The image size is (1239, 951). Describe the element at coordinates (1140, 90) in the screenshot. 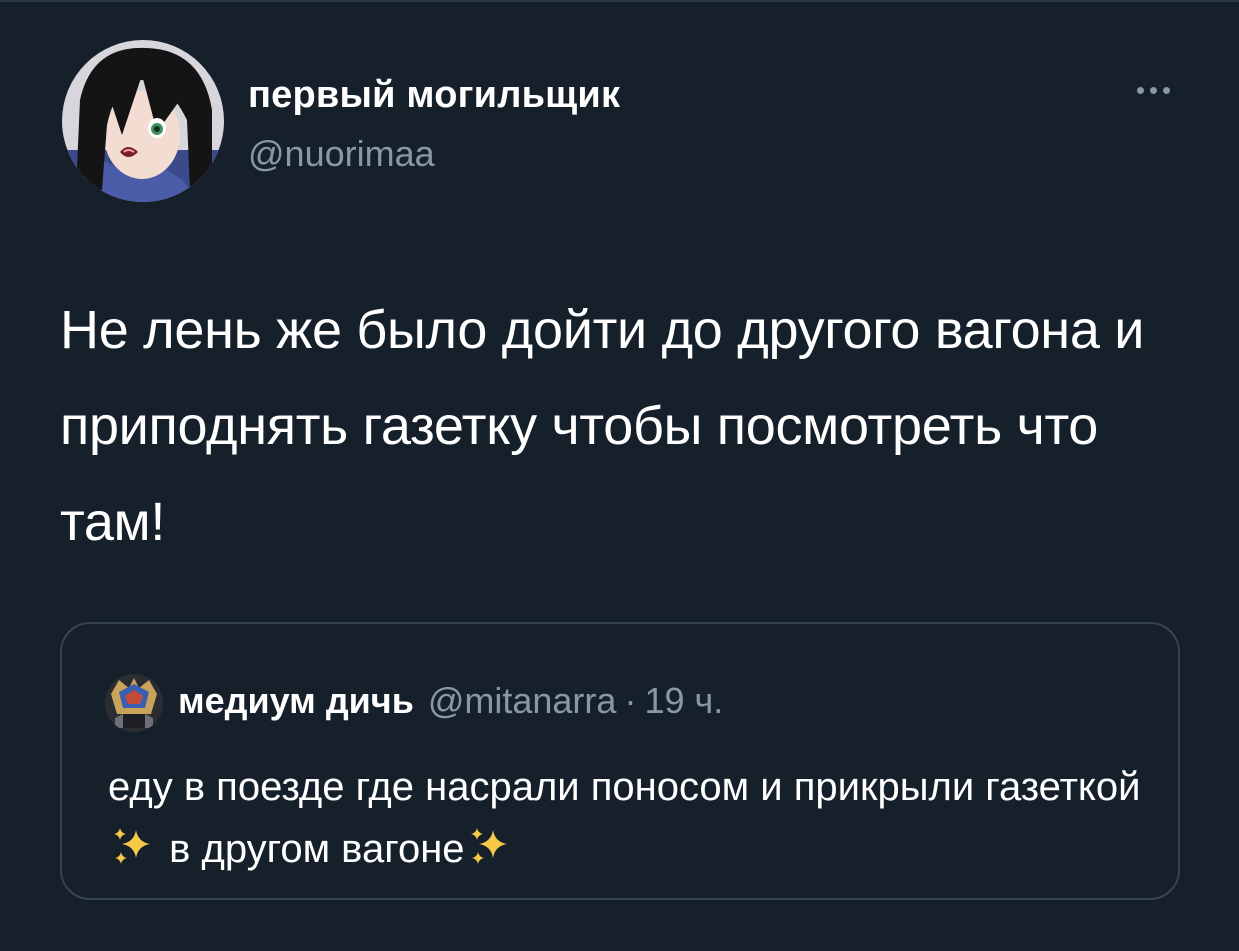

I see `more-horizontal-icon` at that location.